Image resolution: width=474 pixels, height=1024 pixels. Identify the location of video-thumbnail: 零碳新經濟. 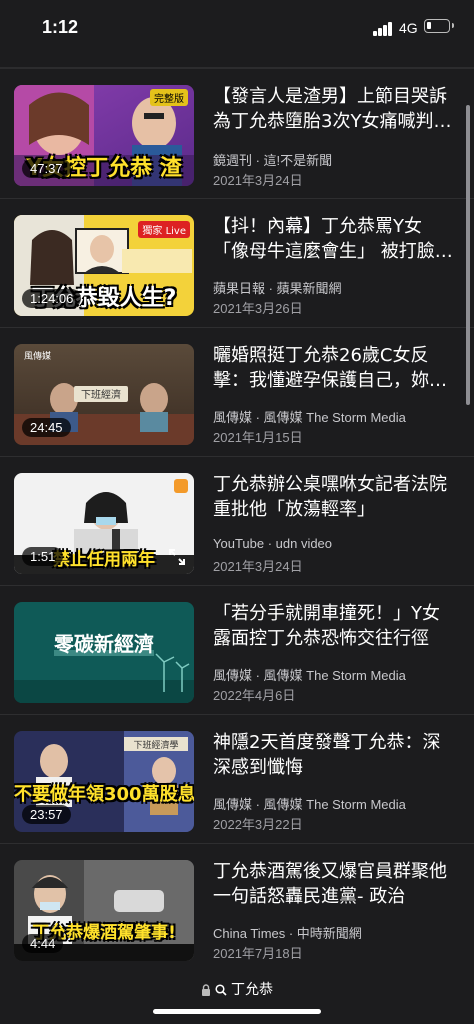
(104, 652).